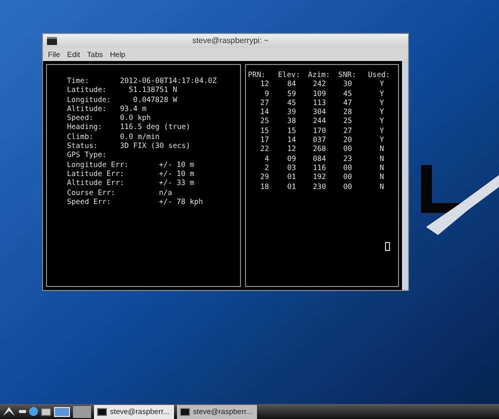 This screenshot has height=419, width=499. Describe the element at coordinates (230, 41) in the screenshot. I see `window-title: steve@raspberrypi: ~` at that location.